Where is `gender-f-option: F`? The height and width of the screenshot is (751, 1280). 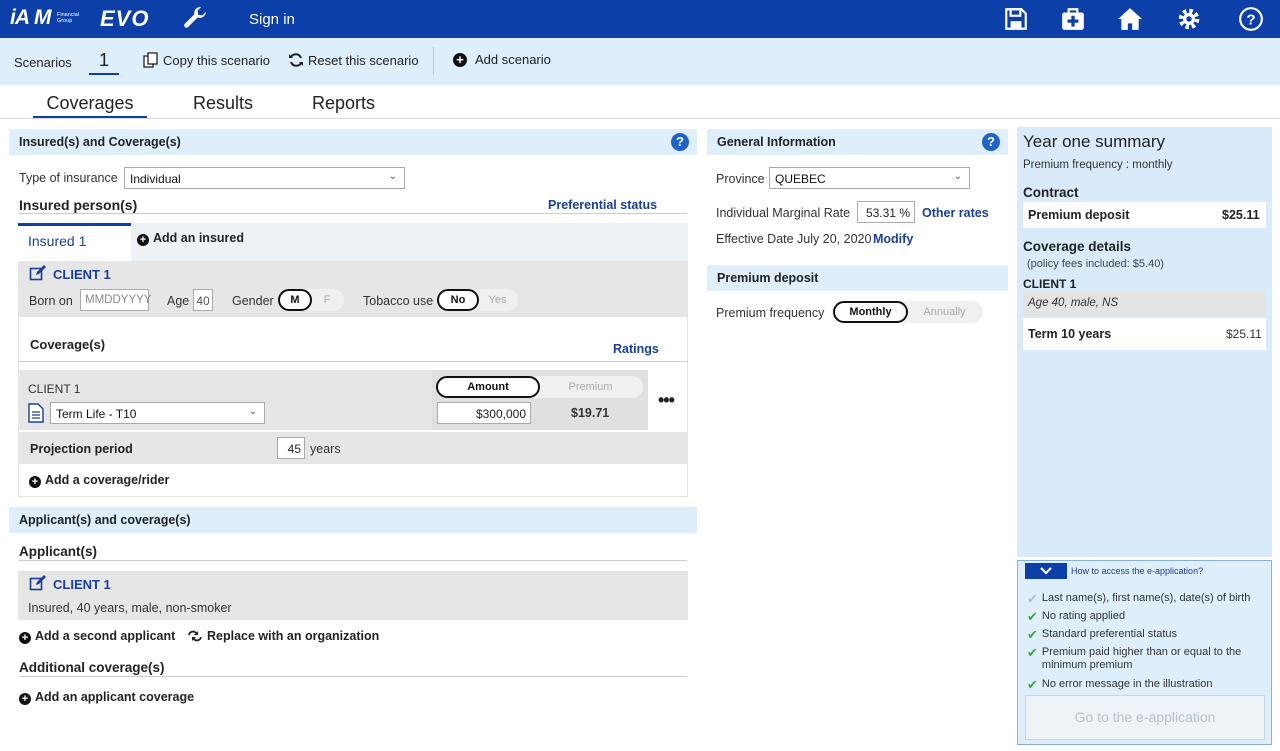 gender-f-option: F is located at coordinates (327, 300).